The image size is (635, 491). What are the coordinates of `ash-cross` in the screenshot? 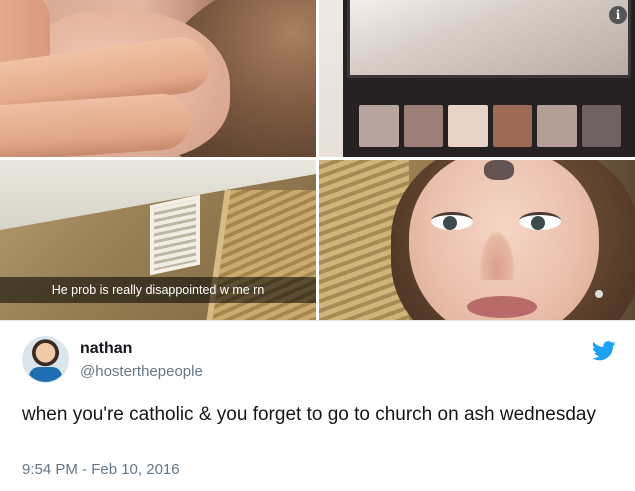 It's located at (499, 170).